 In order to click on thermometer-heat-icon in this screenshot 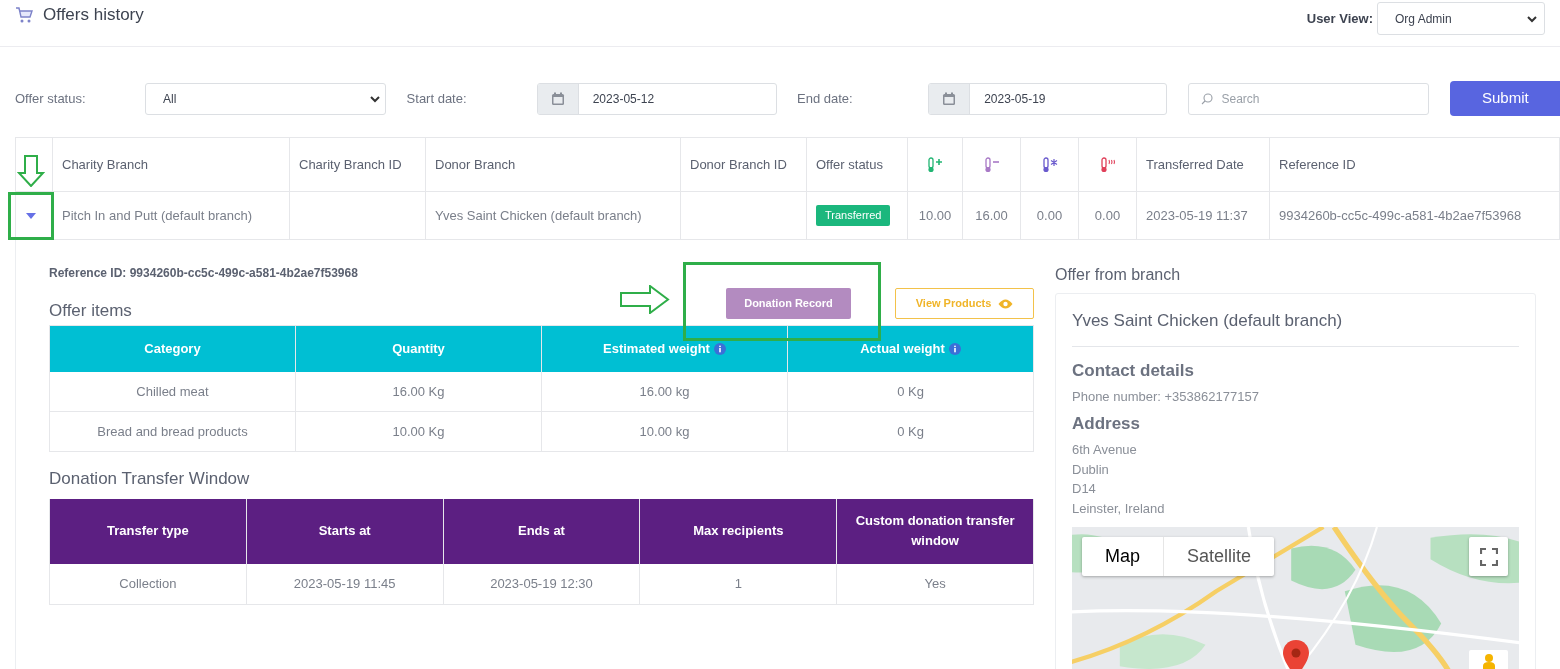, I will do `click(1107, 164)`.